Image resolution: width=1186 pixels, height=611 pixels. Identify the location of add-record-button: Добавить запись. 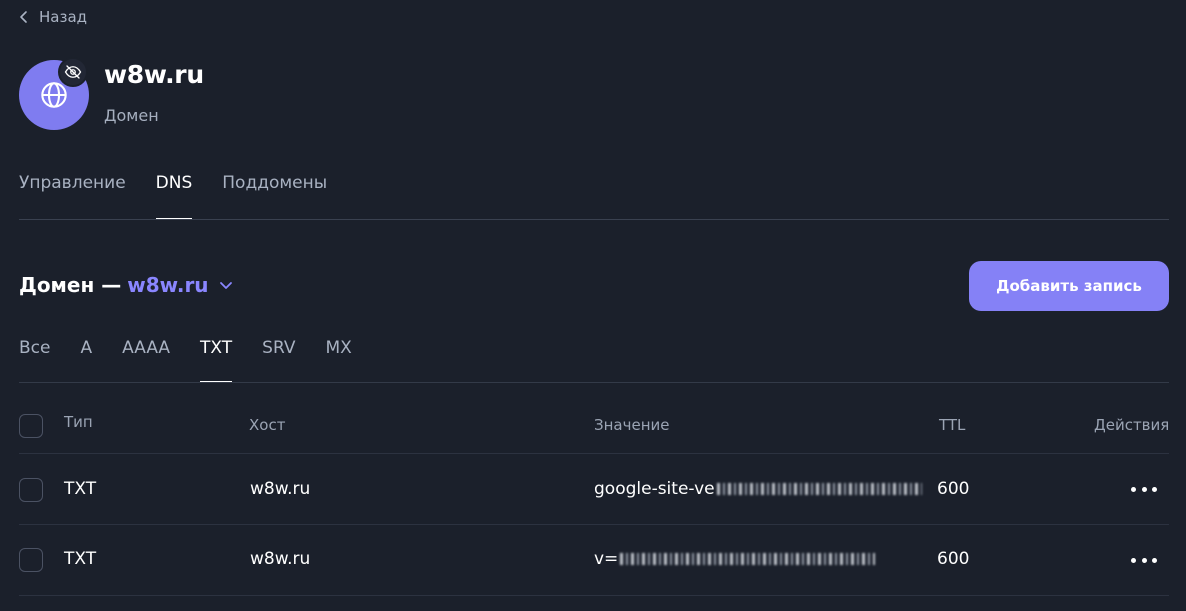
(1069, 286).